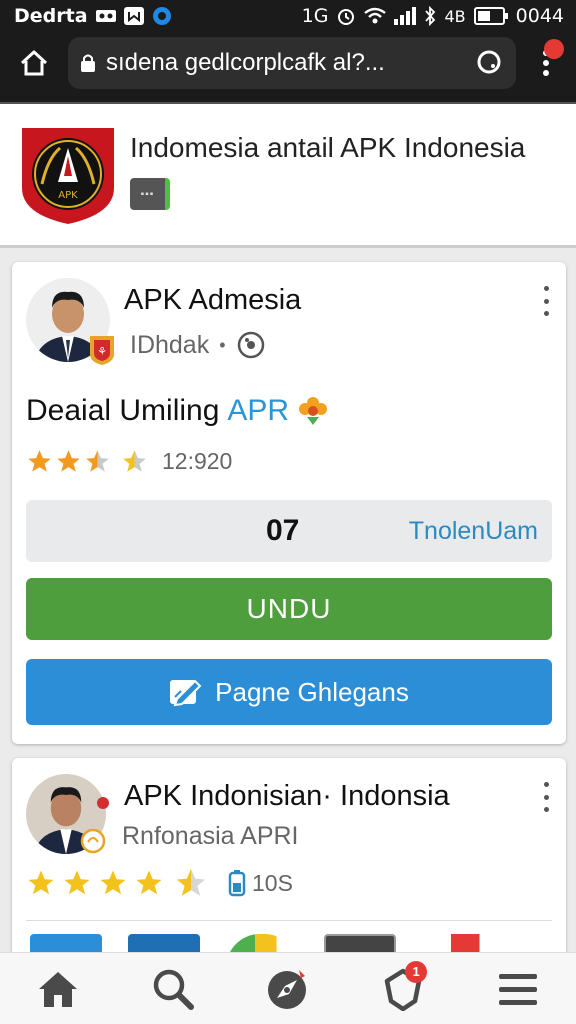  Describe the element at coordinates (258, 410) in the screenshot. I see `description-accent: APR` at that location.